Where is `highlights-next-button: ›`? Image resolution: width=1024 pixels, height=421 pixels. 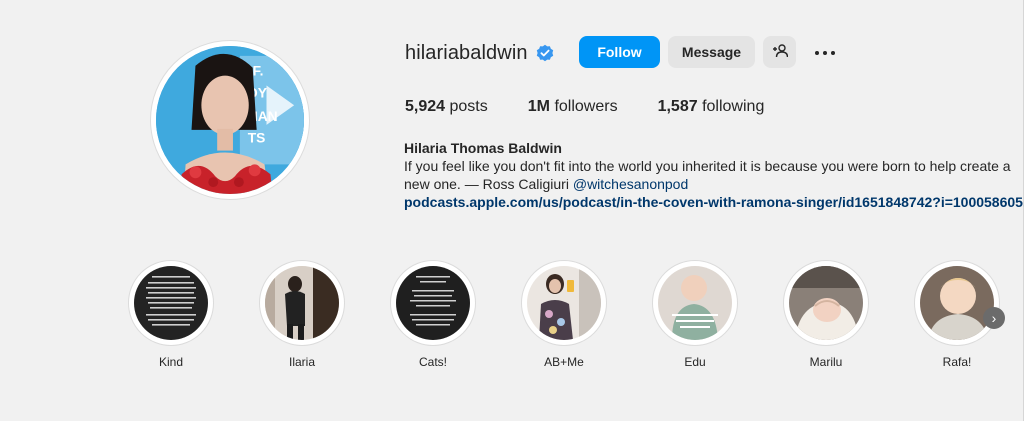
highlights-next-button: › is located at coordinates (994, 318).